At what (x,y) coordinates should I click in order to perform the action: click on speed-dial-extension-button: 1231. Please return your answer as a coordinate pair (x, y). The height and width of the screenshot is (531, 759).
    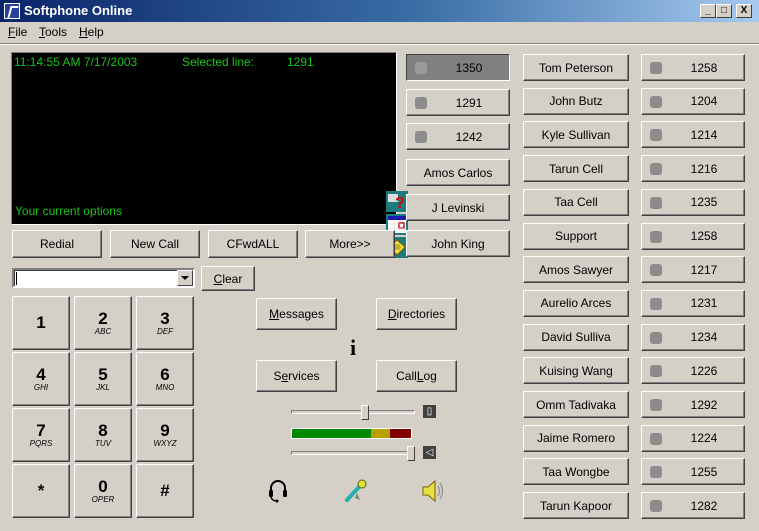
    Looking at the image, I should click on (693, 303).